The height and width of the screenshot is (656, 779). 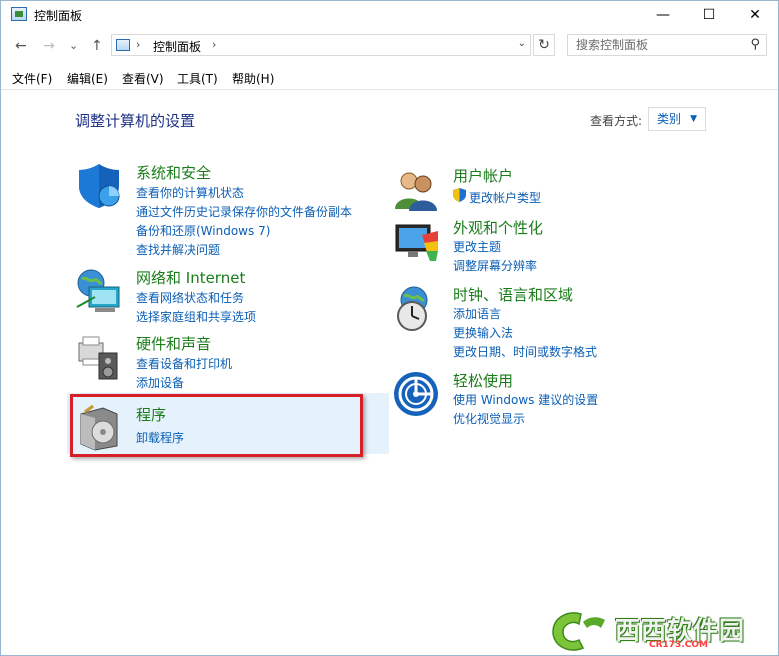 What do you see at coordinates (416, 242) in the screenshot?
I see `display-palette-icon` at bounding box center [416, 242].